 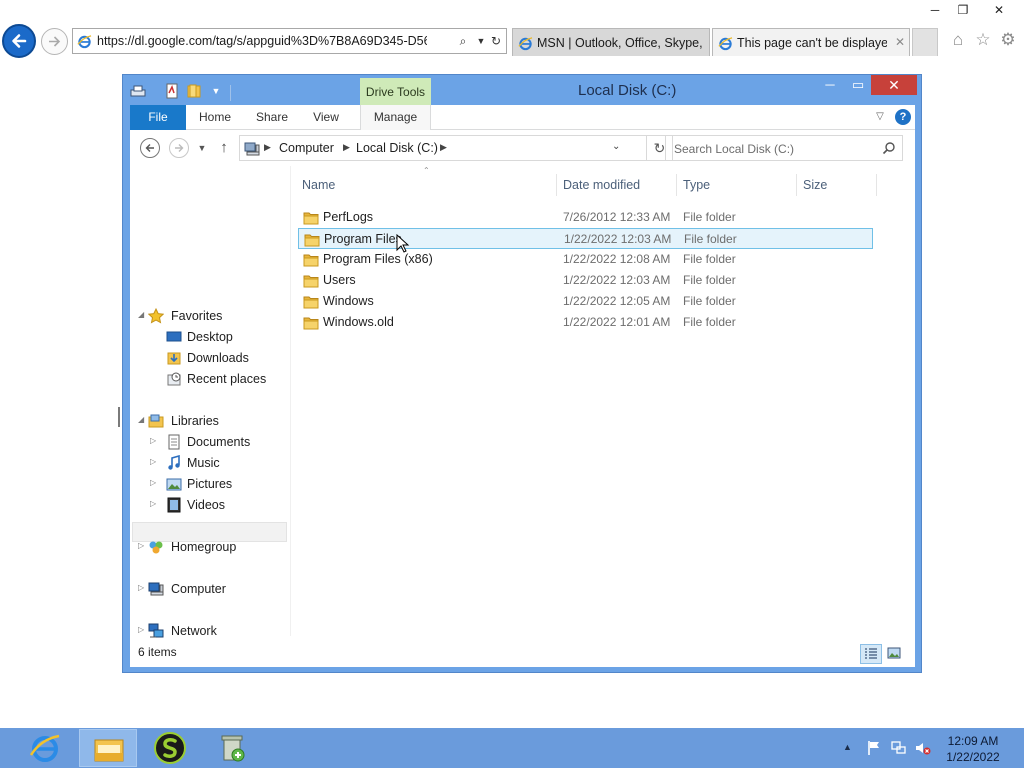 I want to click on status-bar: 6 items, so click(x=522, y=651).